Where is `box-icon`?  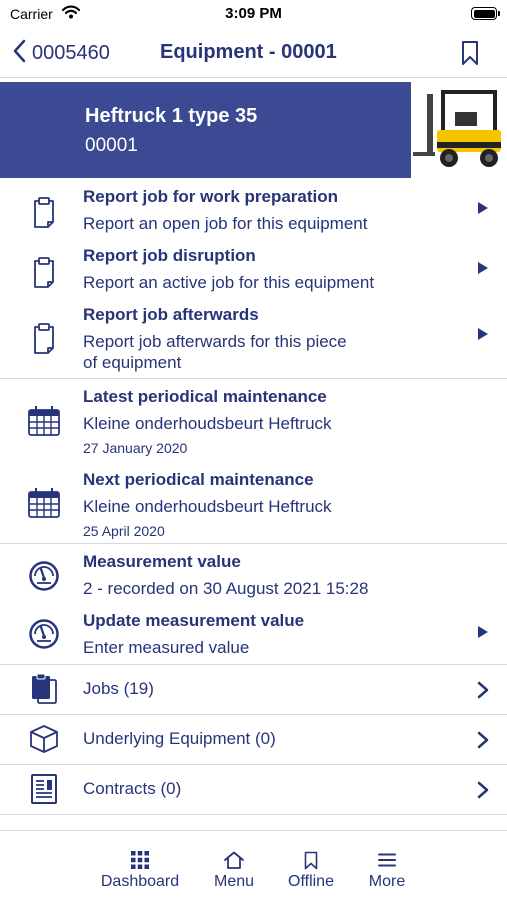
box-icon is located at coordinates (44, 739).